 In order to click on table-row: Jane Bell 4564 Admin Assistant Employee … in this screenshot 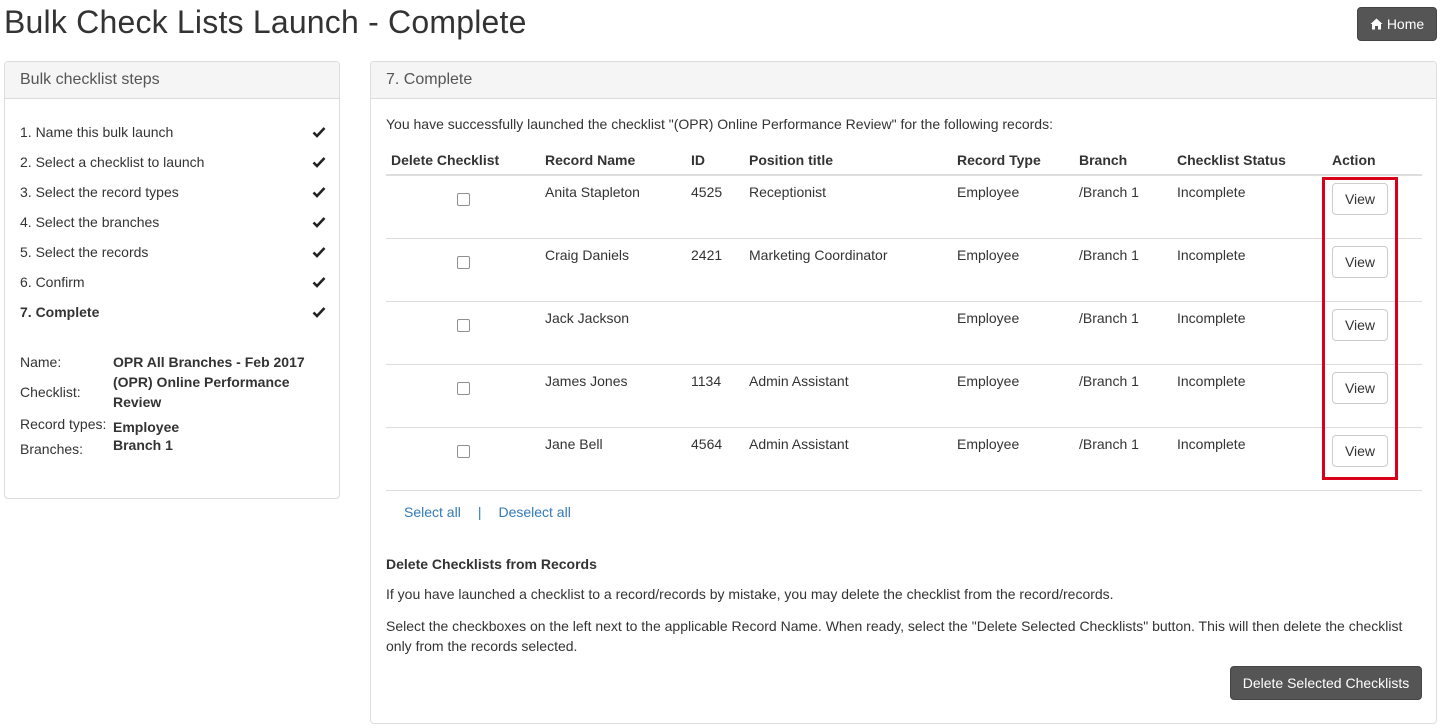, I will do `click(904, 458)`.